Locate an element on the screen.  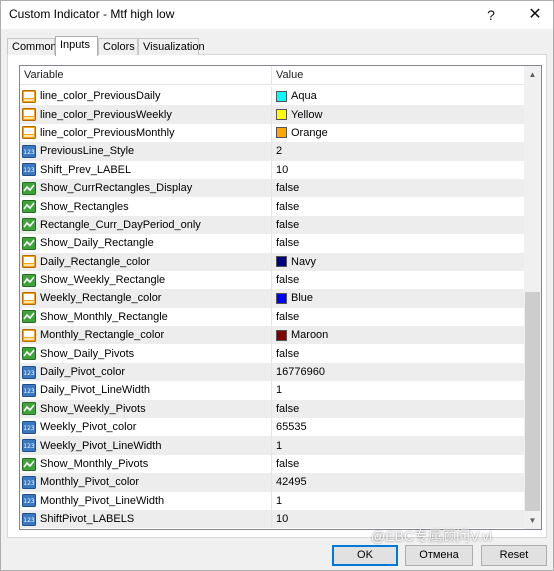
table-row: 123 Daily_Pivot_LineWidth 1 is located at coordinates (272, 390).